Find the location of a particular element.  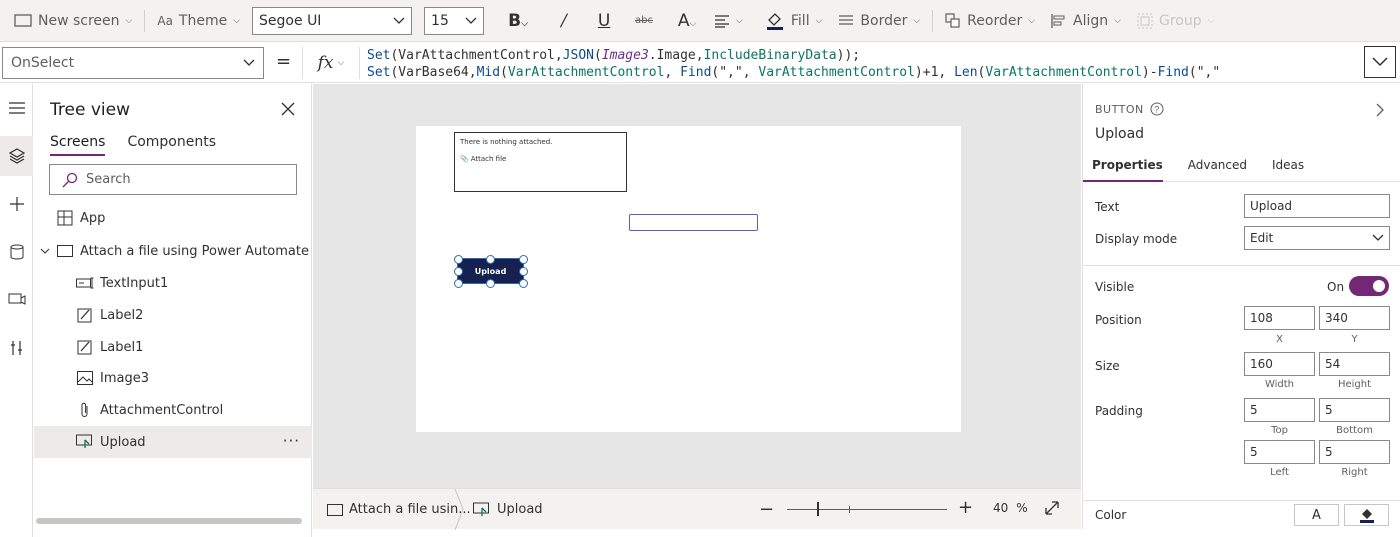

tree-item-image3: Image3 is located at coordinates (173, 378).